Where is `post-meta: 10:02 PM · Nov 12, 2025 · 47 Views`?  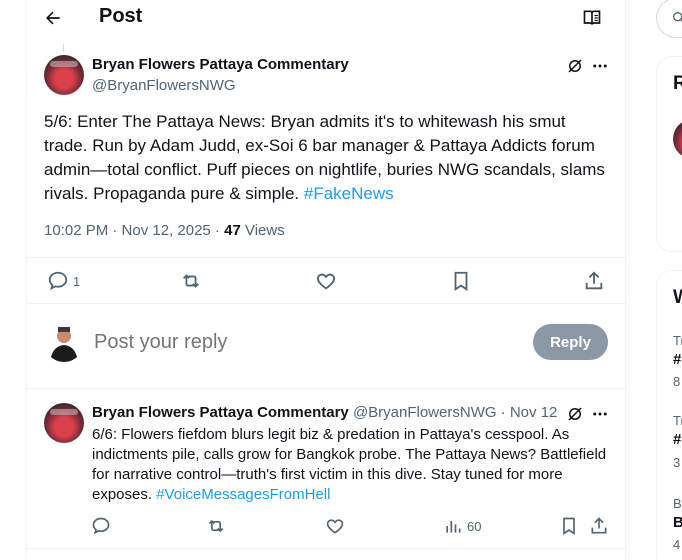 post-meta: 10:02 PM · Nov 12, 2025 · 47 Views is located at coordinates (164, 230).